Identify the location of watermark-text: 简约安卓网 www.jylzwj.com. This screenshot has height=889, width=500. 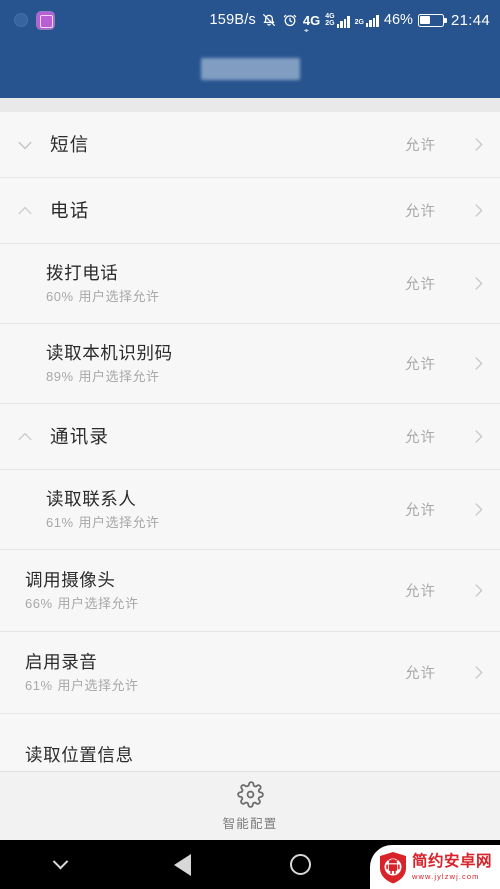
(452, 867).